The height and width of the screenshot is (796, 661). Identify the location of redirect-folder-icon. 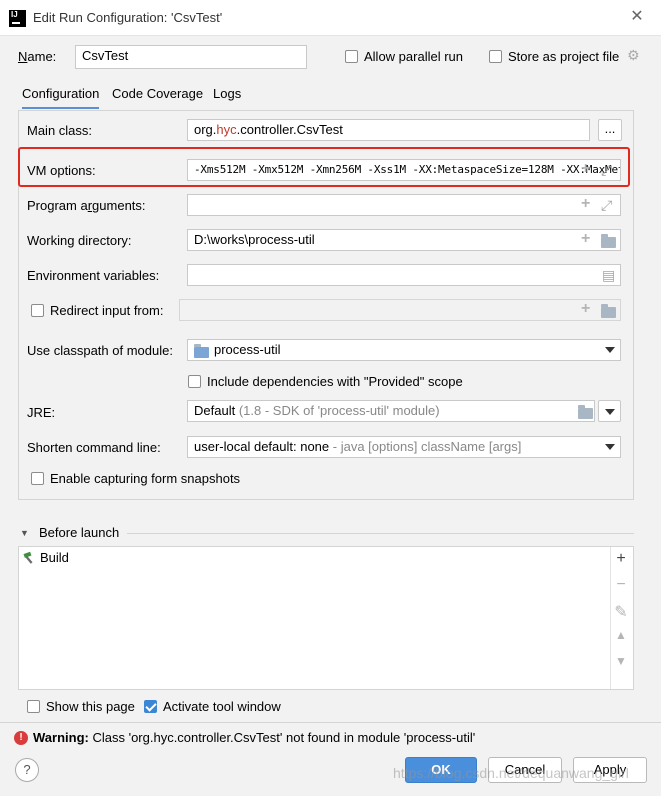
(608, 311).